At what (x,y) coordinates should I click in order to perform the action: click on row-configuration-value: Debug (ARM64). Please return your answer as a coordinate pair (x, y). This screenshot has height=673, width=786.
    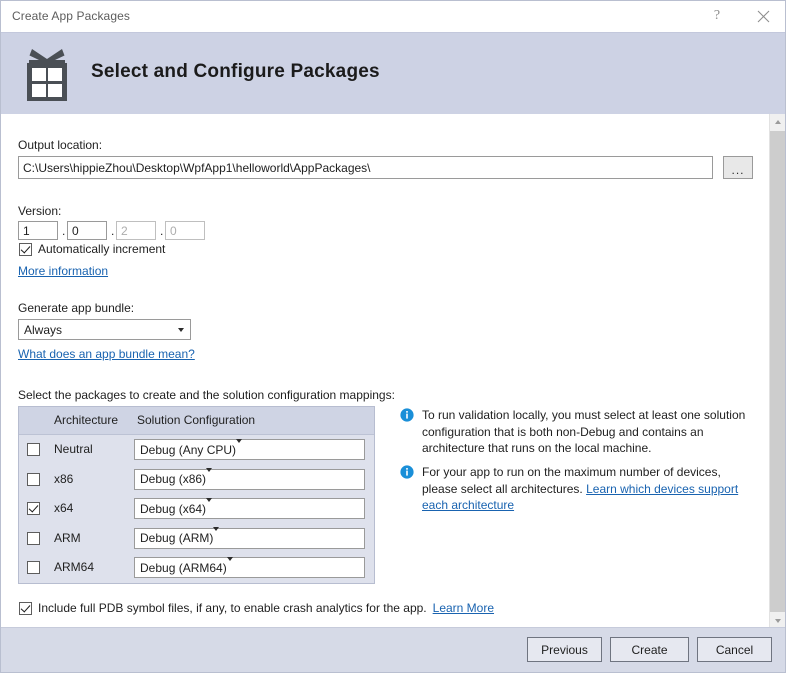
    Looking at the image, I should click on (183, 567).